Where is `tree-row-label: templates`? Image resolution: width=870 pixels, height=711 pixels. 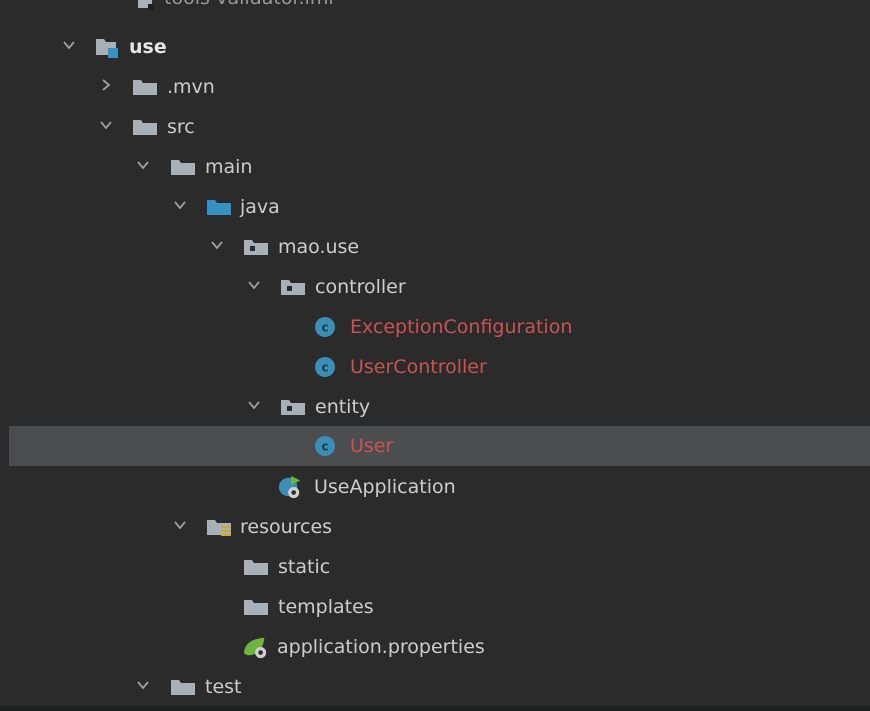 tree-row-label: templates is located at coordinates (326, 607).